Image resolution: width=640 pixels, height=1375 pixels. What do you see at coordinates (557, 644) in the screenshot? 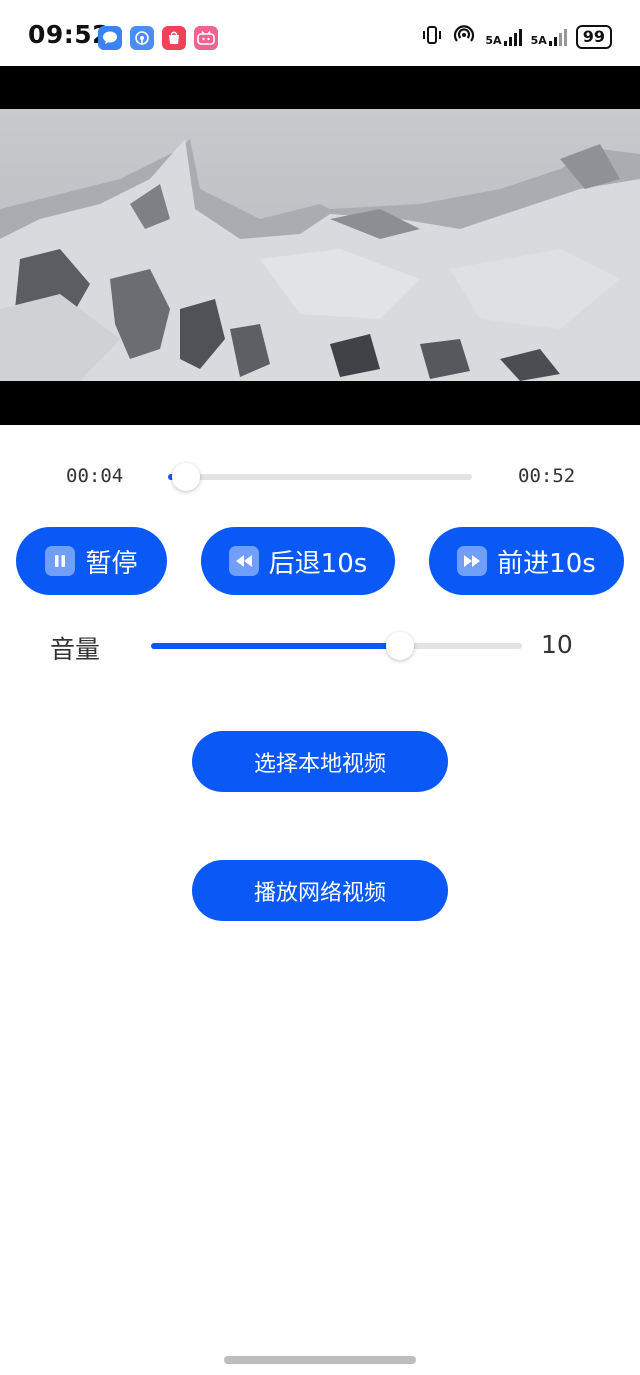
I see `volume-value: 10` at bounding box center [557, 644].